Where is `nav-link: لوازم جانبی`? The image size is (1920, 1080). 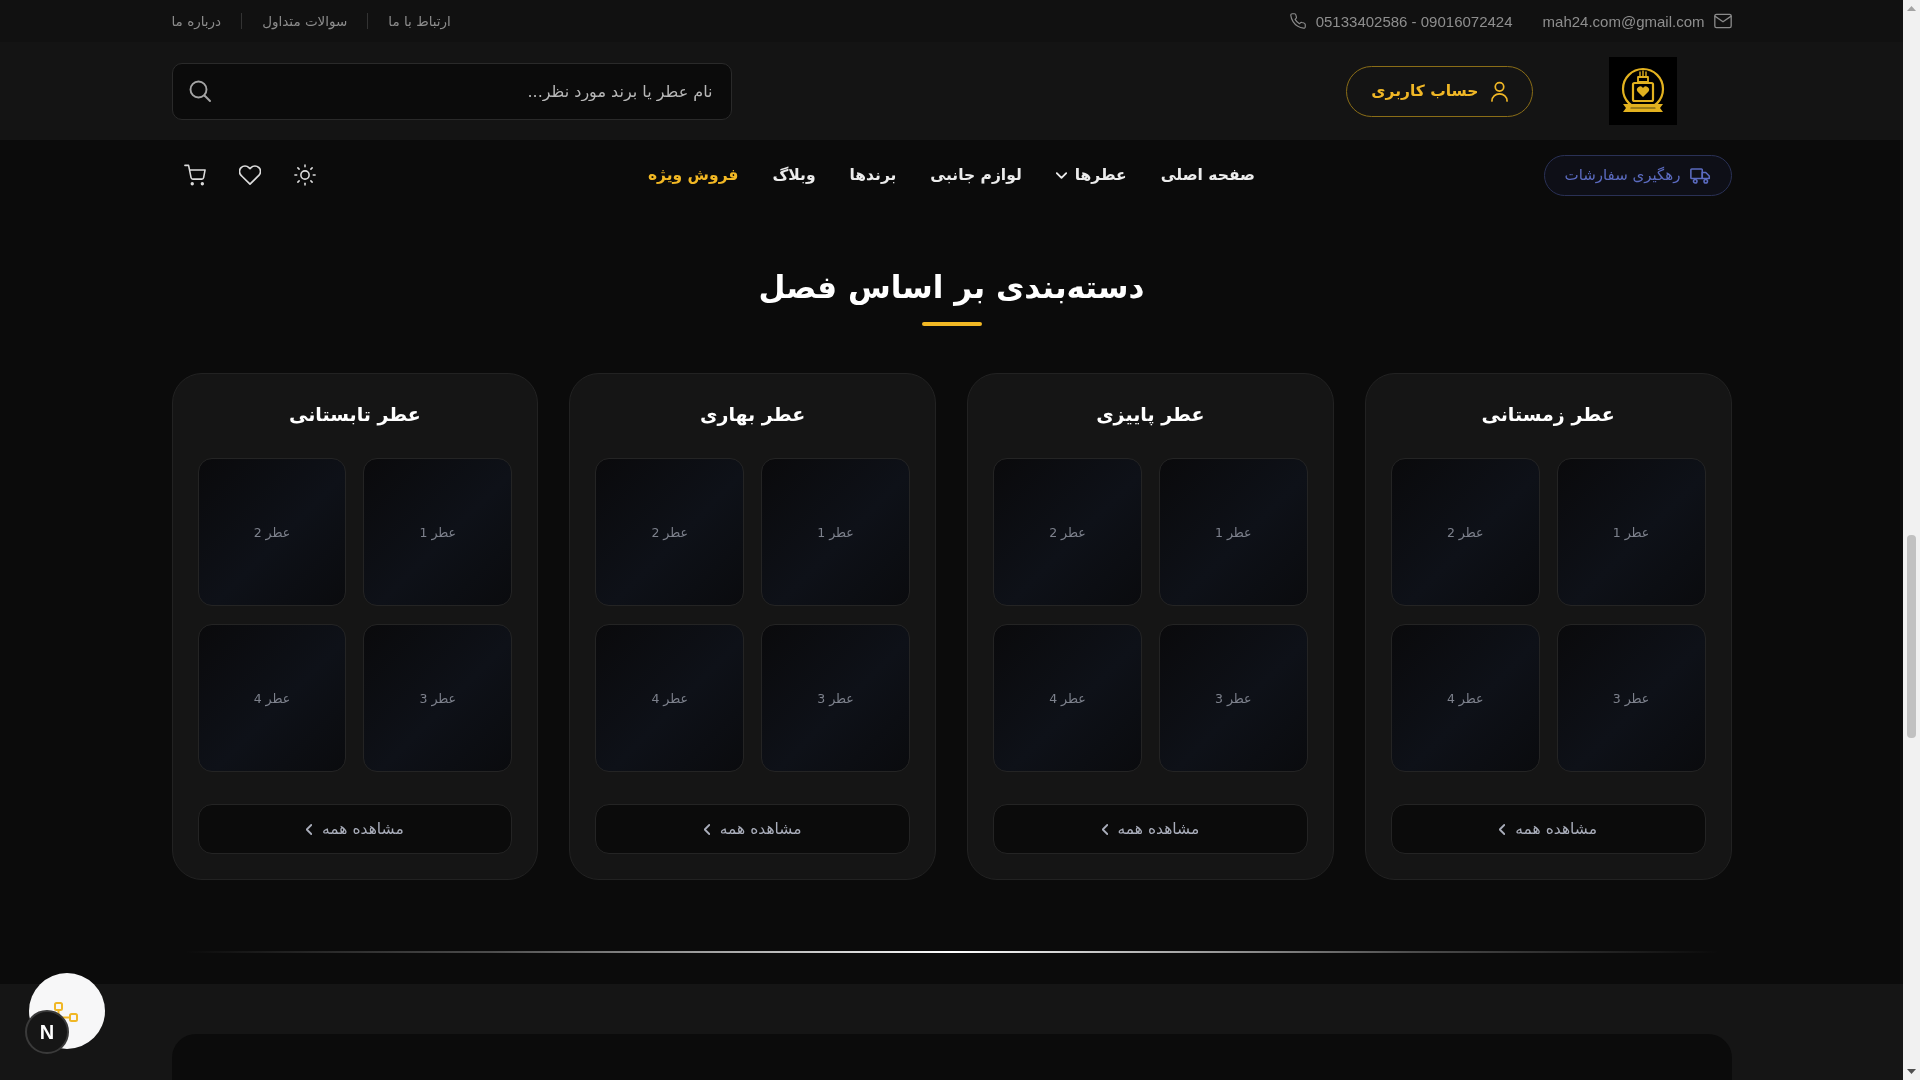 nav-link: لوازم جانبی is located at coordinates (976, 175).